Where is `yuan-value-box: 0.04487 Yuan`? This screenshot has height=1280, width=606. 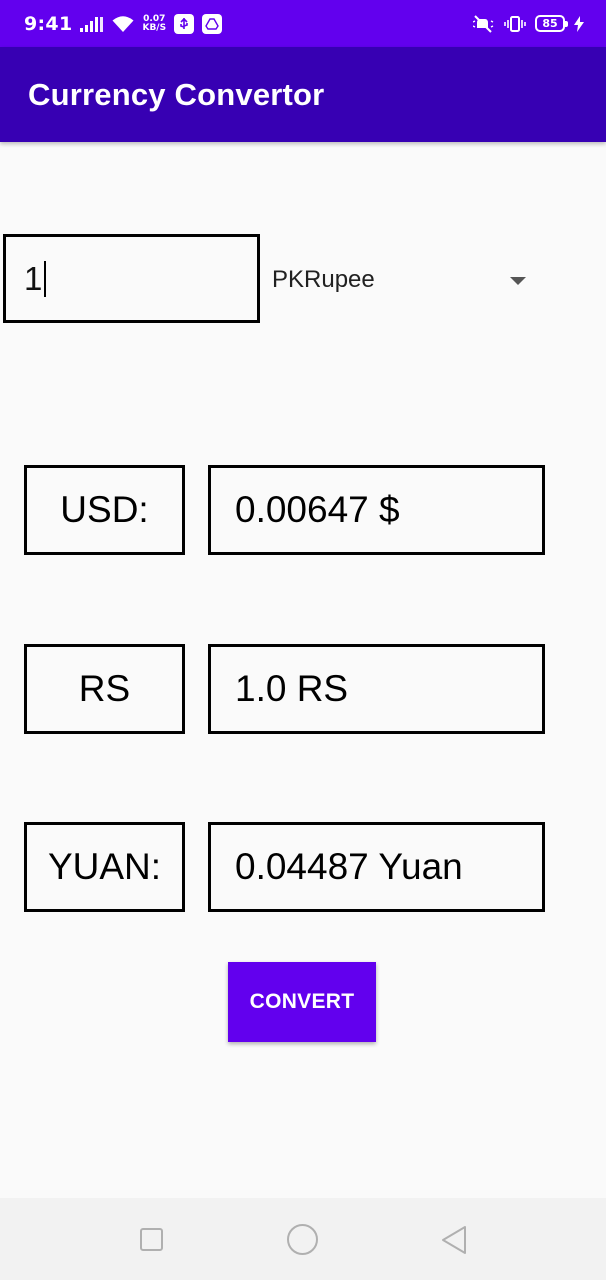 yuan-value-box: 0.04487 Yuan is located at coordinates (376, 867).